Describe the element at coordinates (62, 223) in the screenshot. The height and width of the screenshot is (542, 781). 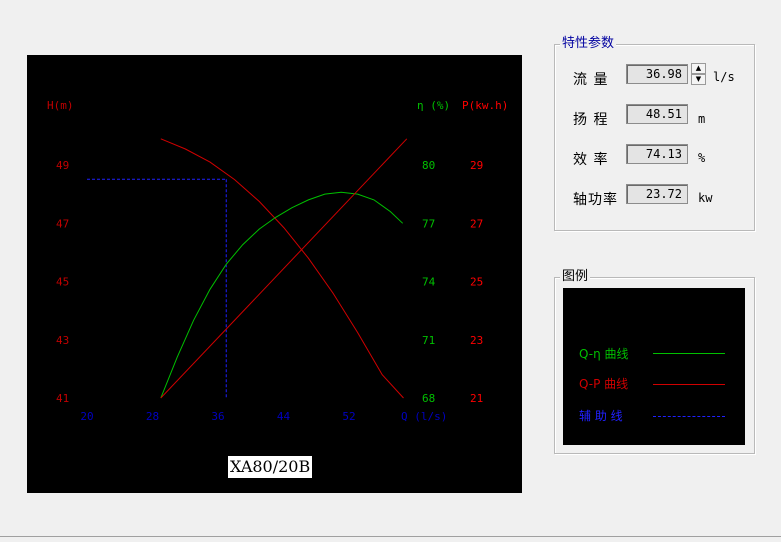
I see `y-tick-head-47: 47` at that location.